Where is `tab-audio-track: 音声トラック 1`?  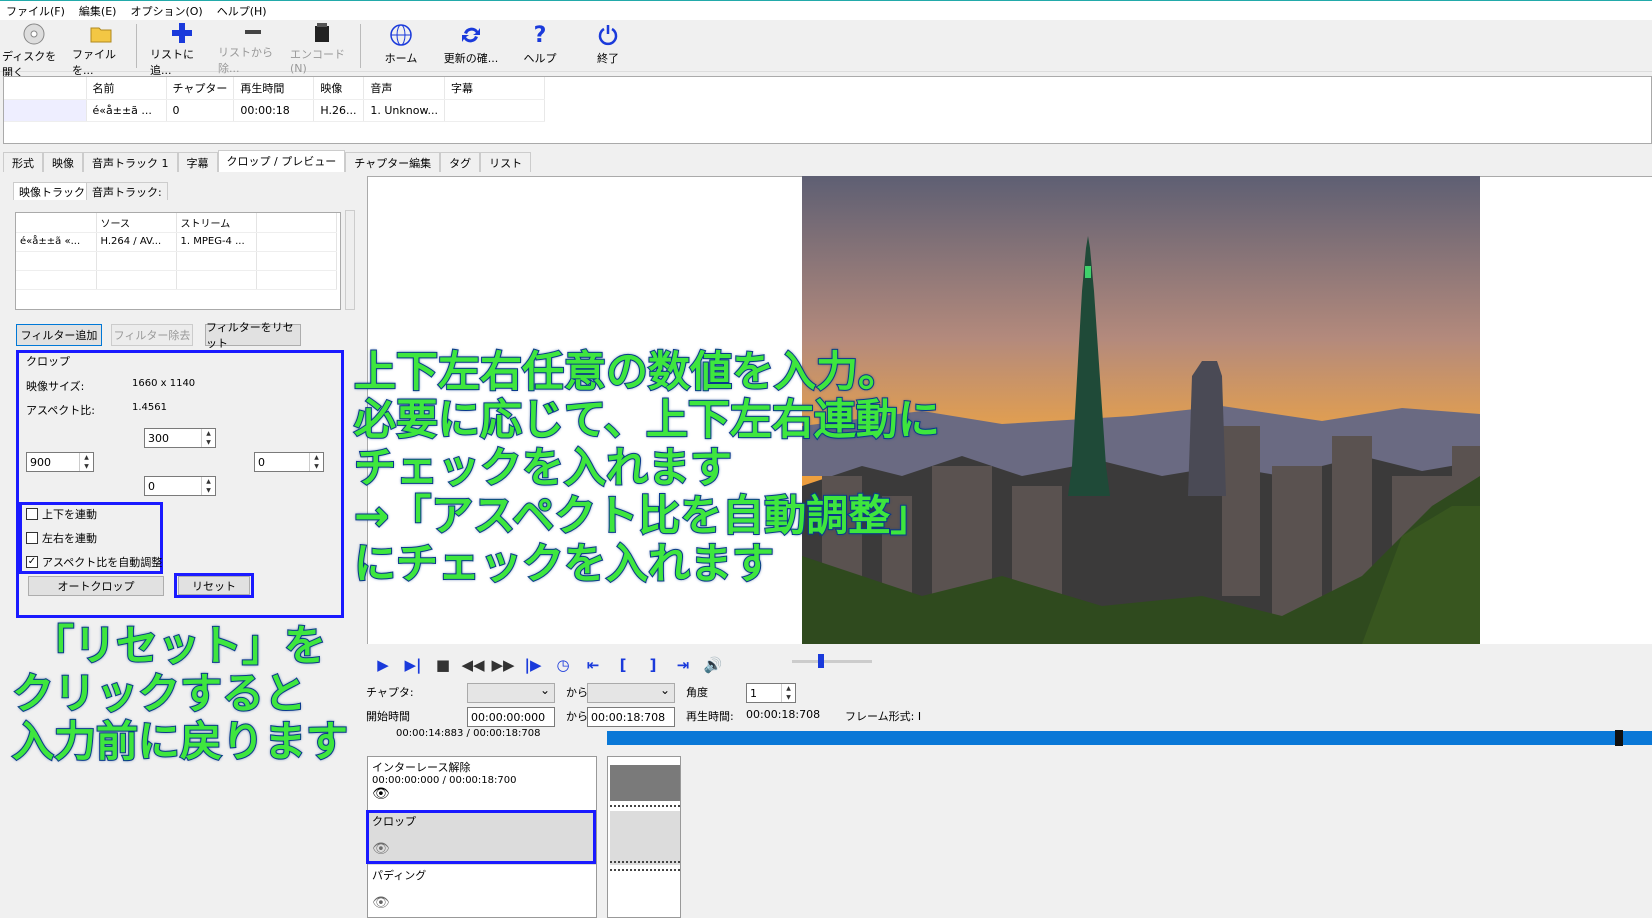
tab-audio-track: 音声トラック 1 is located at coordinates (130, 162).